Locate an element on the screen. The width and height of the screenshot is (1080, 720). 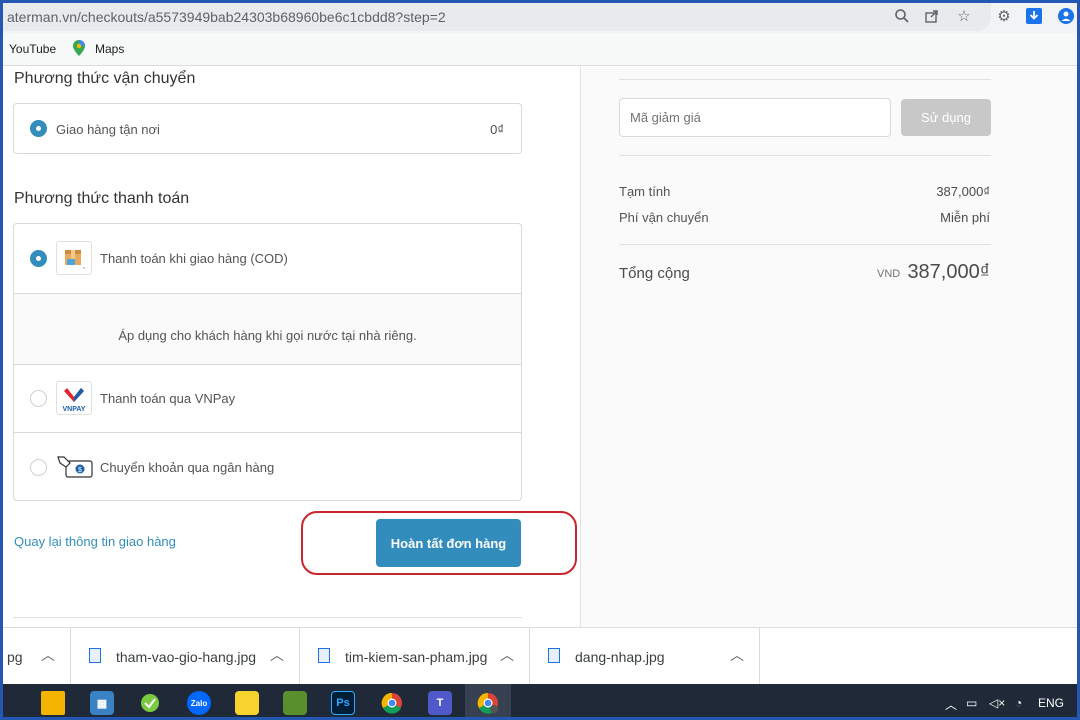
teams-icon: T is located at coordinates (440, 703).